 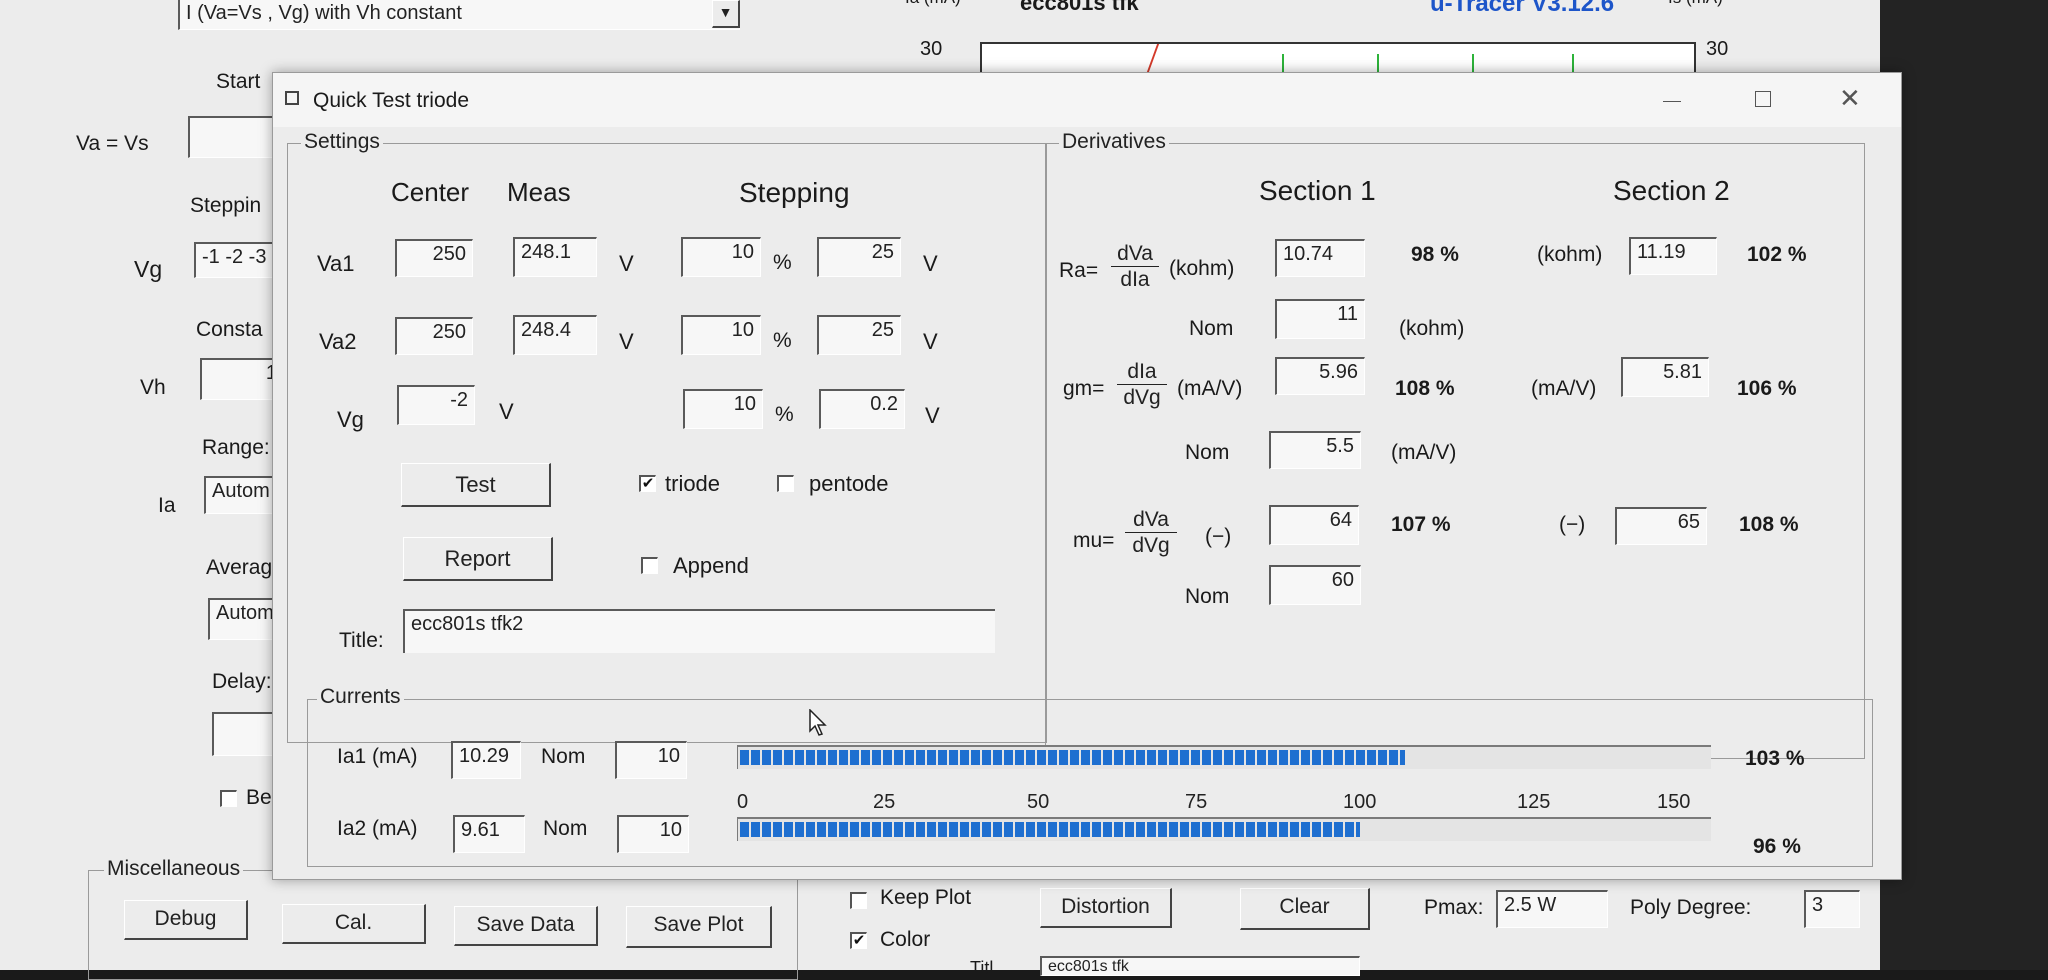 I want to click on scale-tick: 0, so click(x=743, y=802).